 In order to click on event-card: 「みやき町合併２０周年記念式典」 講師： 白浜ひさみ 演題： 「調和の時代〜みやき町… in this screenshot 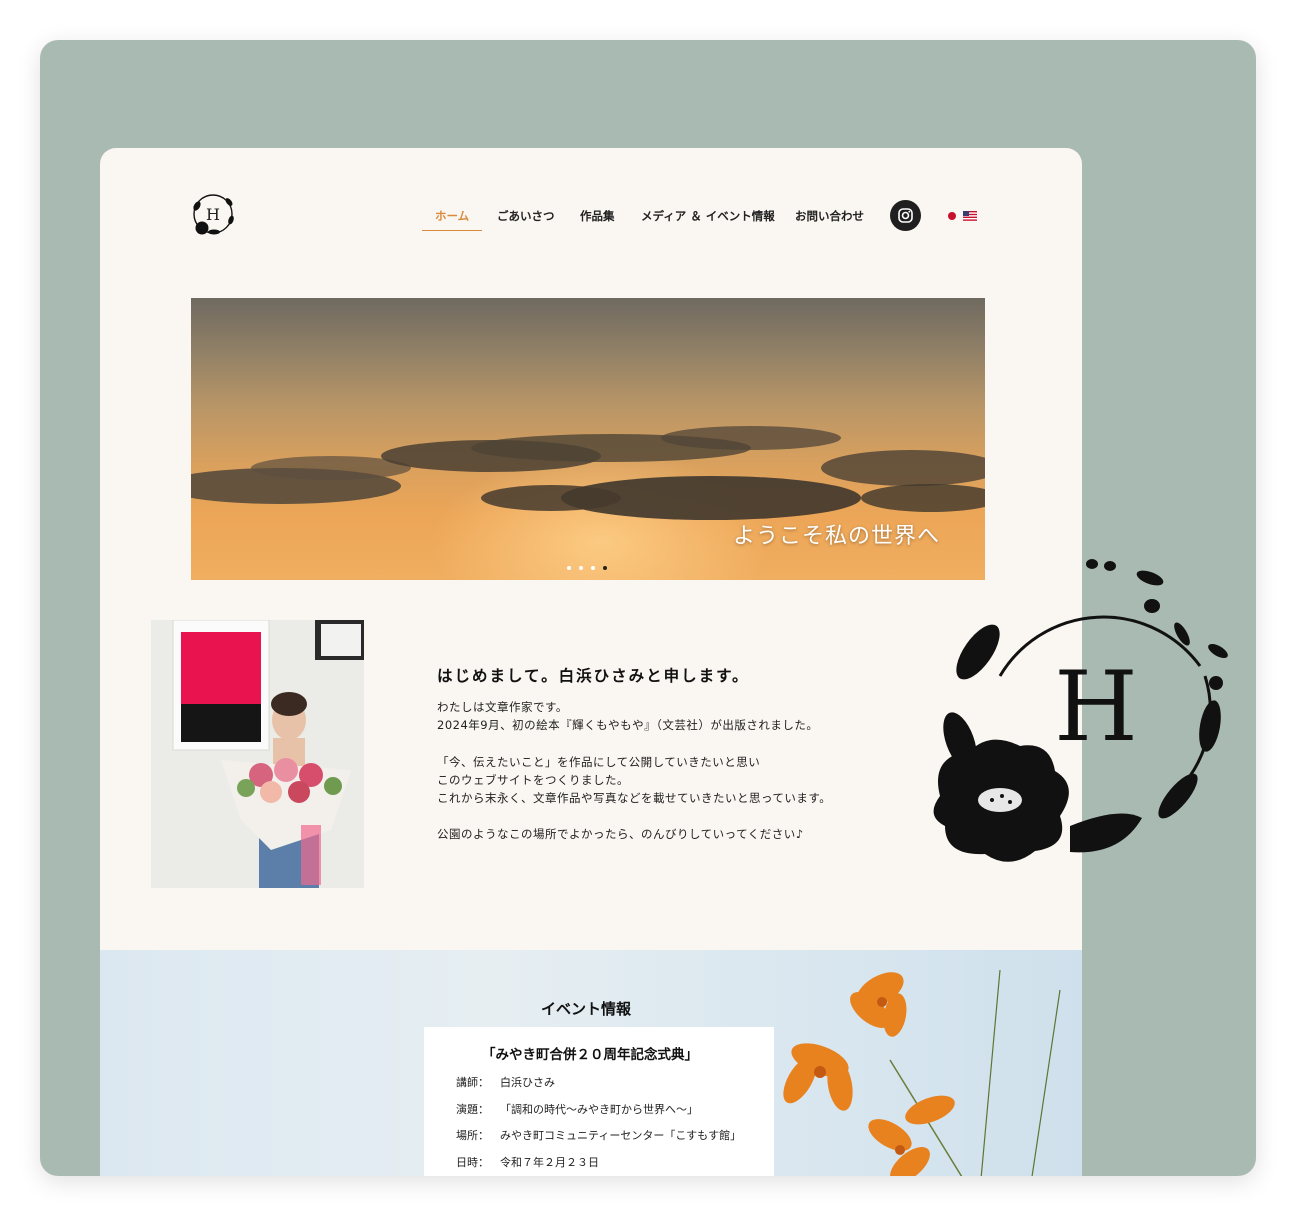, I will do `click(599, 1101)`.